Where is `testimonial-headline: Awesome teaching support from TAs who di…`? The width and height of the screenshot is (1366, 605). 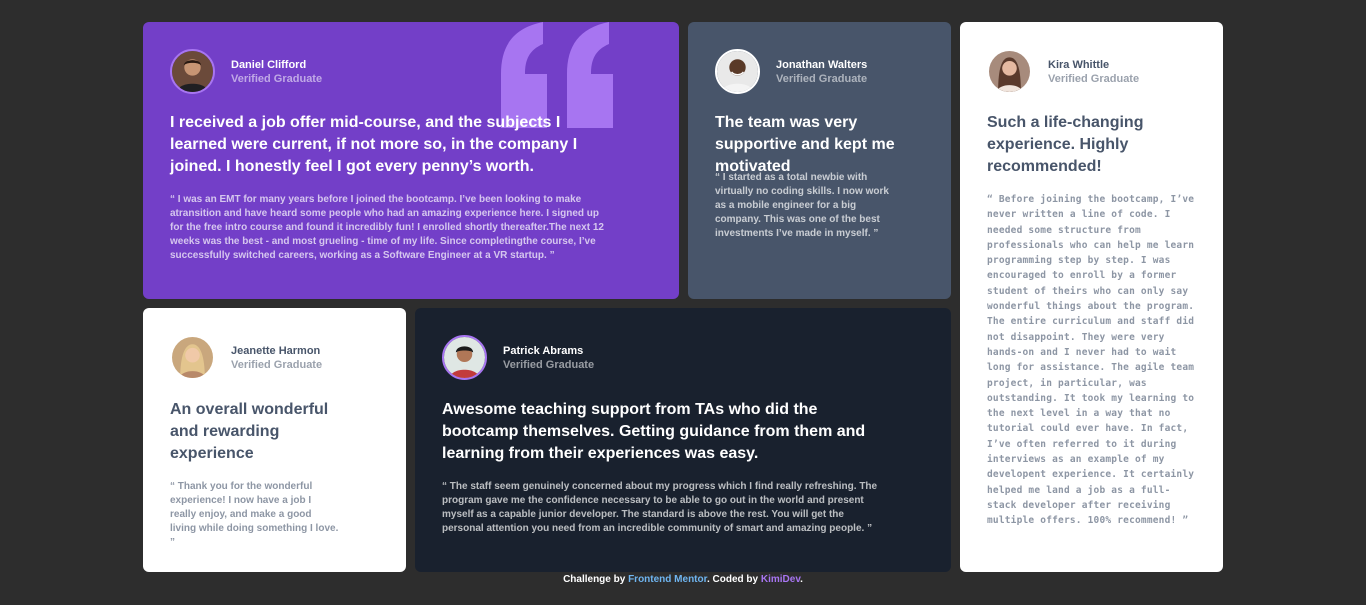 testimonial-headline: Awesome teaching support from TAs who di… is located at coordinates (654, 431).